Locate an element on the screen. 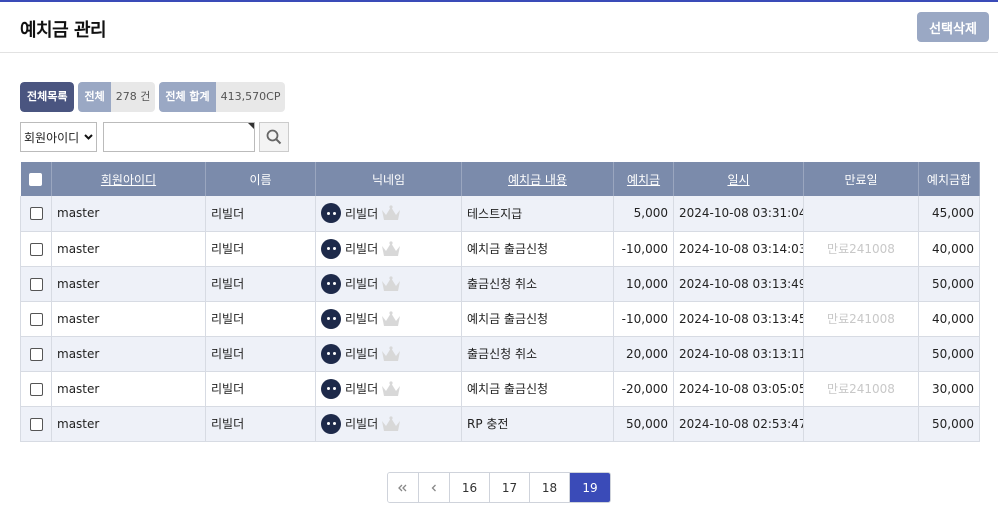  balance-cell: 40,000 is located at coordinates (949, 319).